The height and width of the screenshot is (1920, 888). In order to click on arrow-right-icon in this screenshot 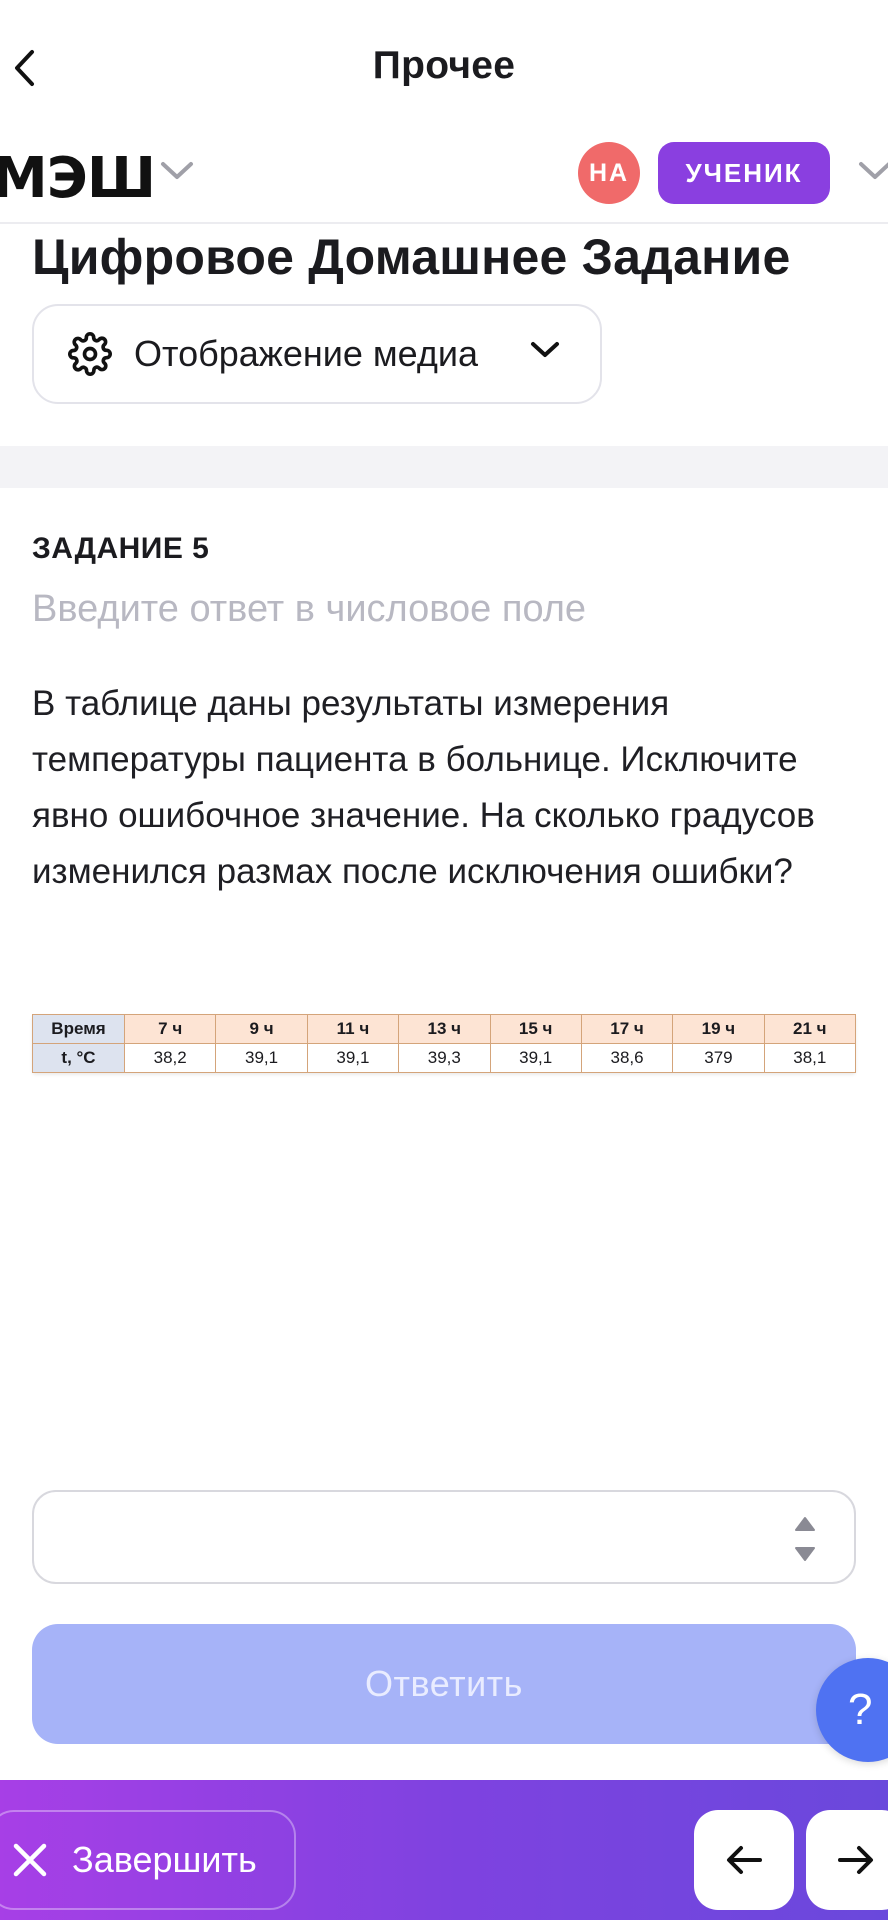, I will do `click(855, 1860)`.